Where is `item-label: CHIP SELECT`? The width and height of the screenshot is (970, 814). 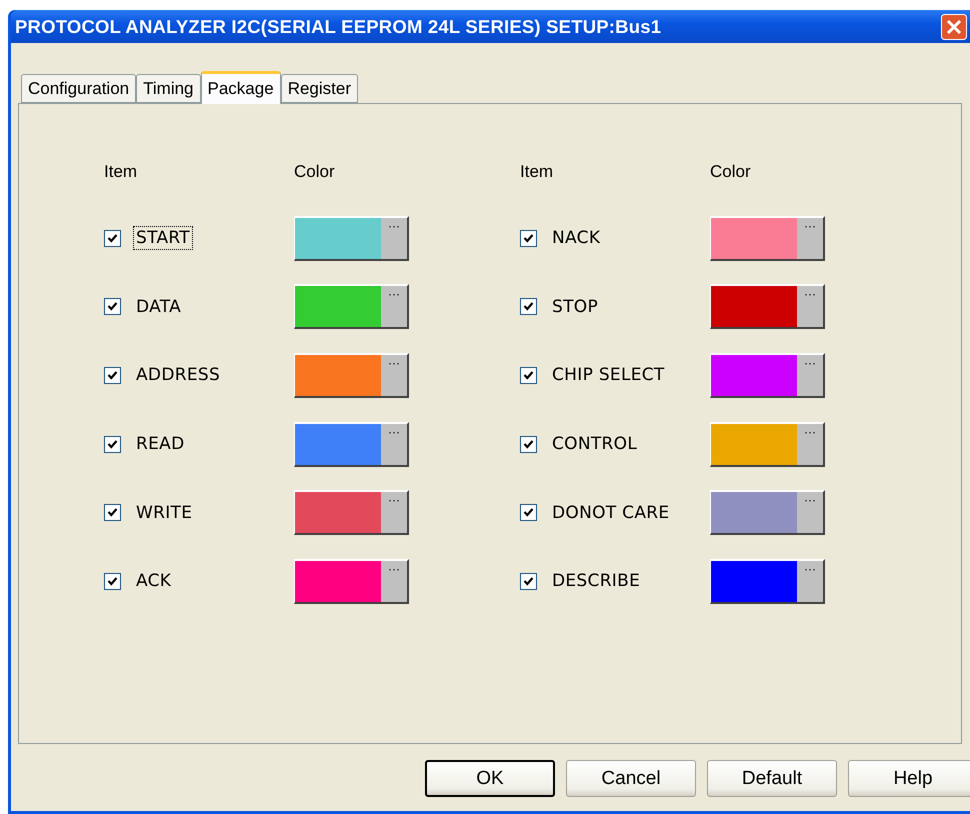 item-label: CHIP SELECT is located at coordinates (608, 376).